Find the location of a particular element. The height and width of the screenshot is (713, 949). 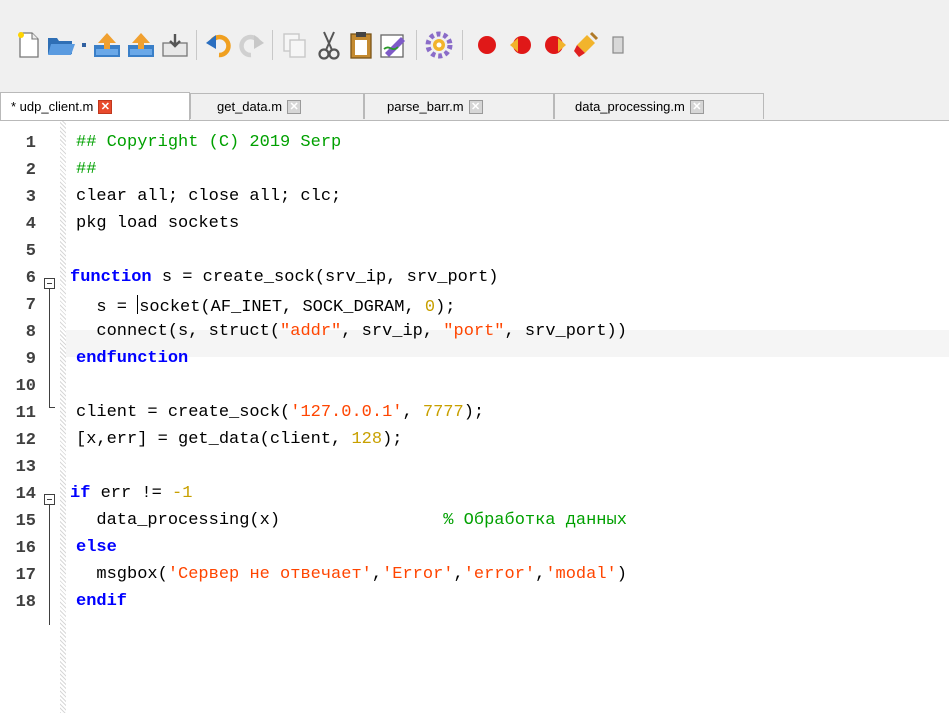

code-text: err != is located at coordinates (131, 493).